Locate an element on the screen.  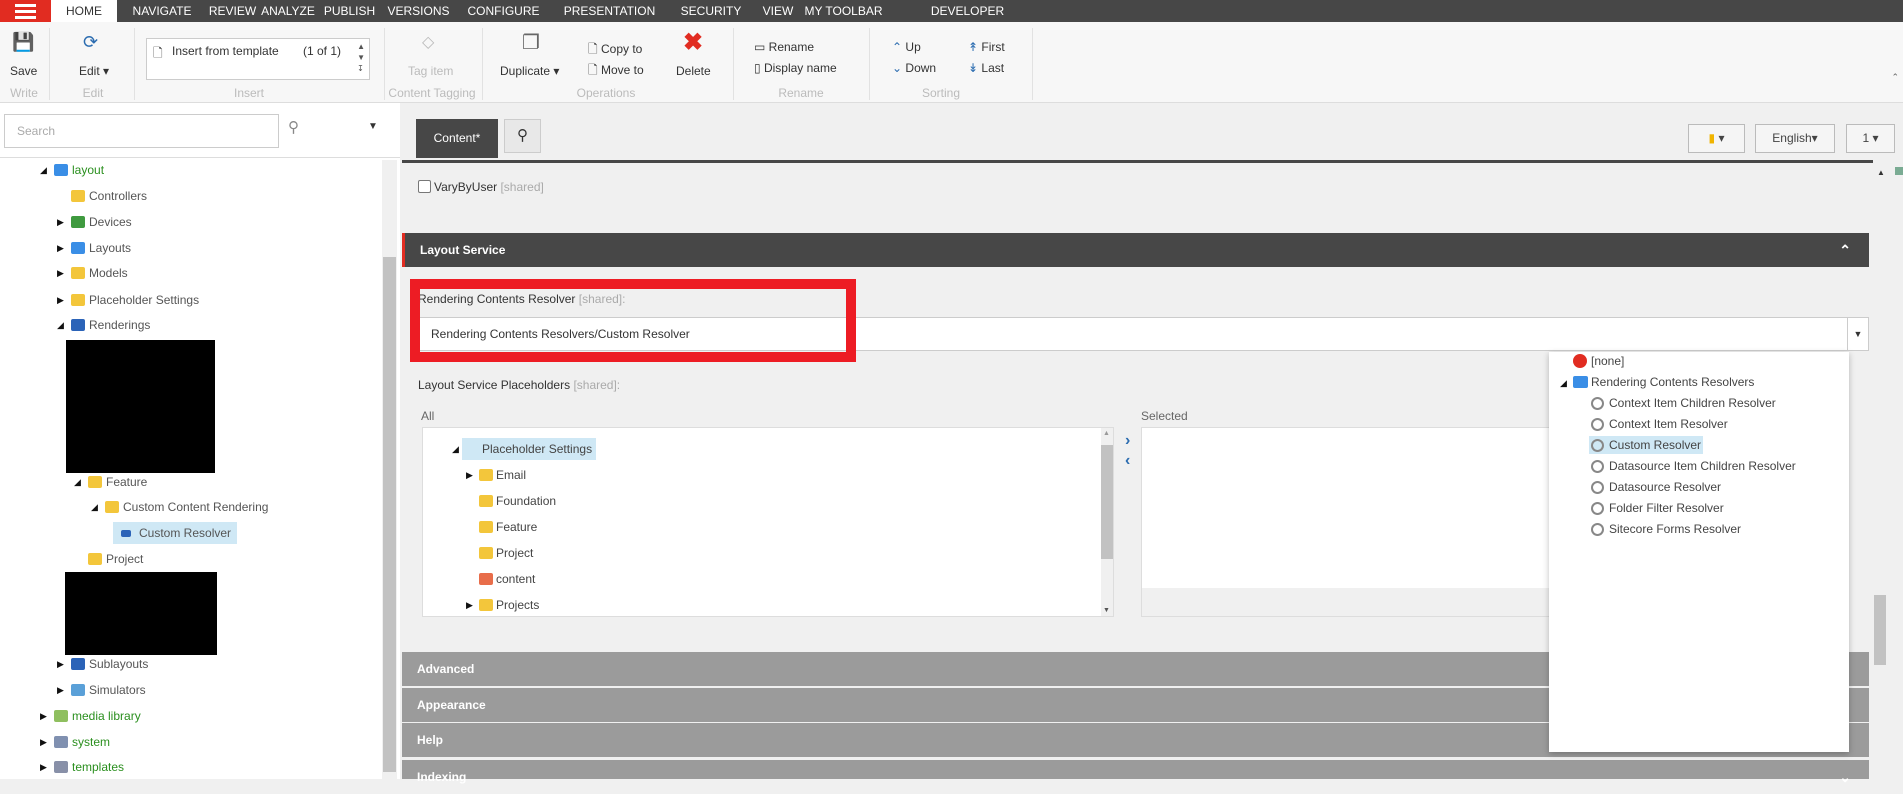
menu-navigate: NAVIGATE is located at coordinates (162, 11).